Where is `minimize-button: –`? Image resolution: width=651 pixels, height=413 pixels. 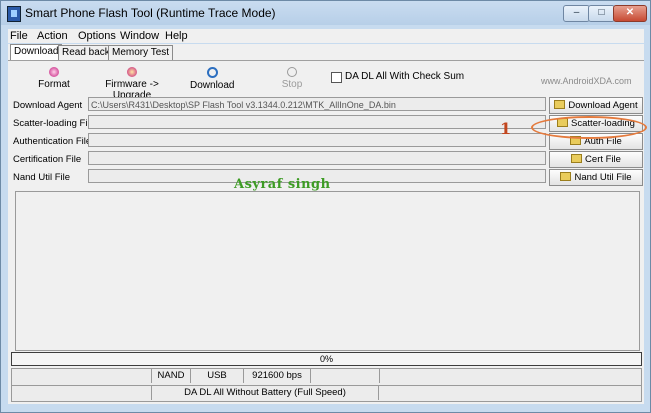
minimize-button: – is located at coordinates (576, 13).